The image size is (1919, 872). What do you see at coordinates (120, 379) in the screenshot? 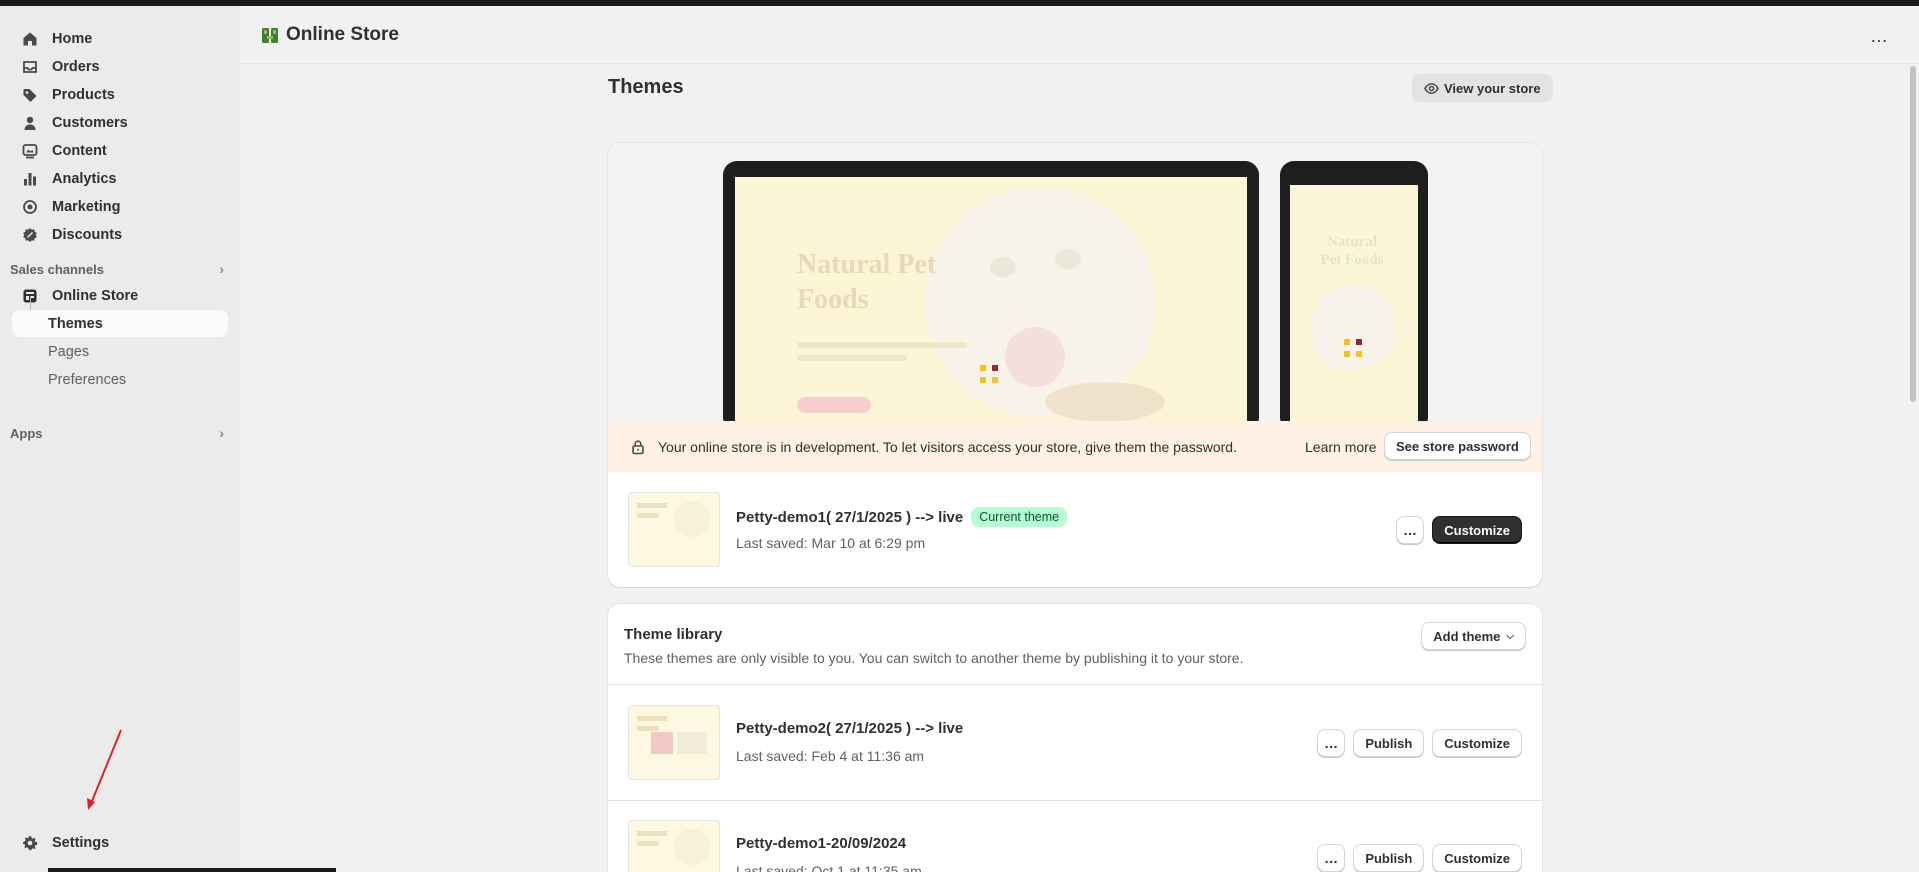
I see `sidebar-item-preferences: Preferences` at bounding box center [120, 379].